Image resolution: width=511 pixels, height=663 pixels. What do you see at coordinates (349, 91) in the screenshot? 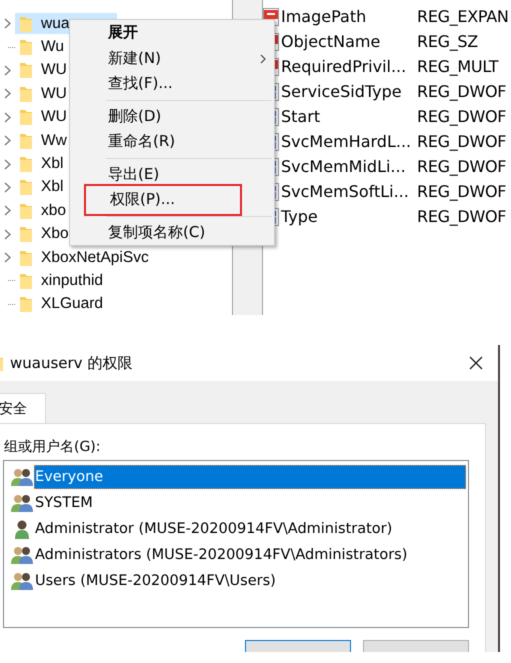
I see `value-name: ServiceSidType` at bounding box center [349, 91].